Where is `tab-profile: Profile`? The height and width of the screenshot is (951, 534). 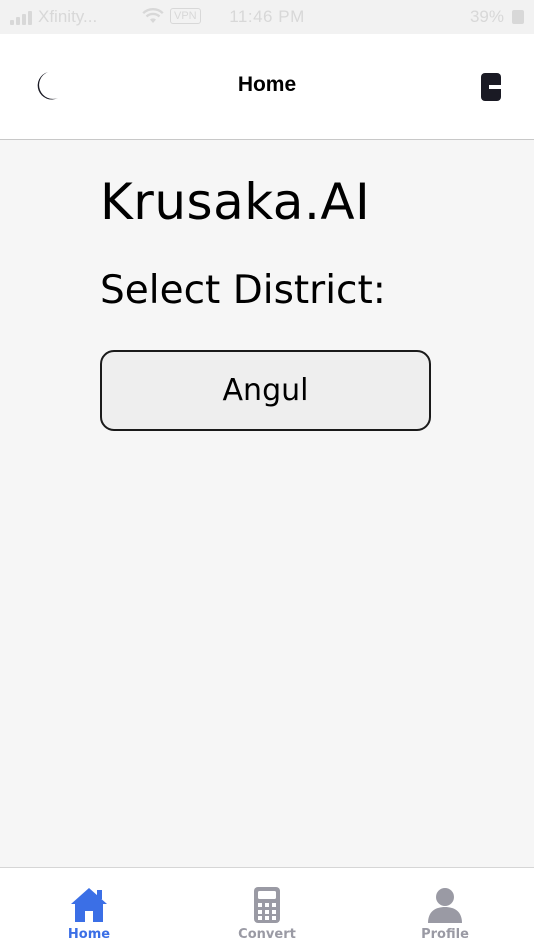
tab-profile: Profile is located at coordinates (445, 909).